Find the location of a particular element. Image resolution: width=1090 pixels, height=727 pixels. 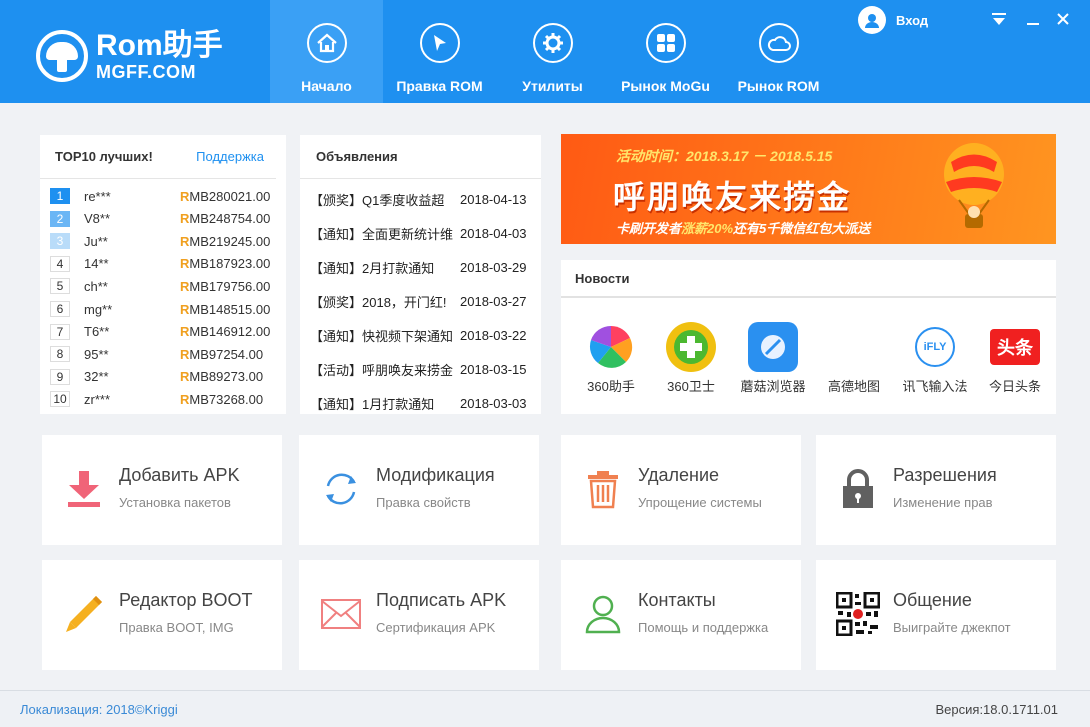

amount-value: MB280021.00 is located at coordinates (230, 196).